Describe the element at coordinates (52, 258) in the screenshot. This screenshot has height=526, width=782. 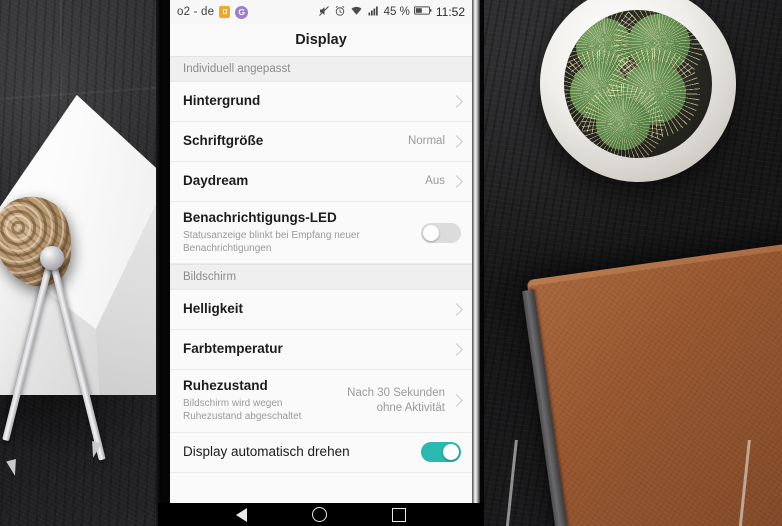
I see `compass-hinge` at that location.